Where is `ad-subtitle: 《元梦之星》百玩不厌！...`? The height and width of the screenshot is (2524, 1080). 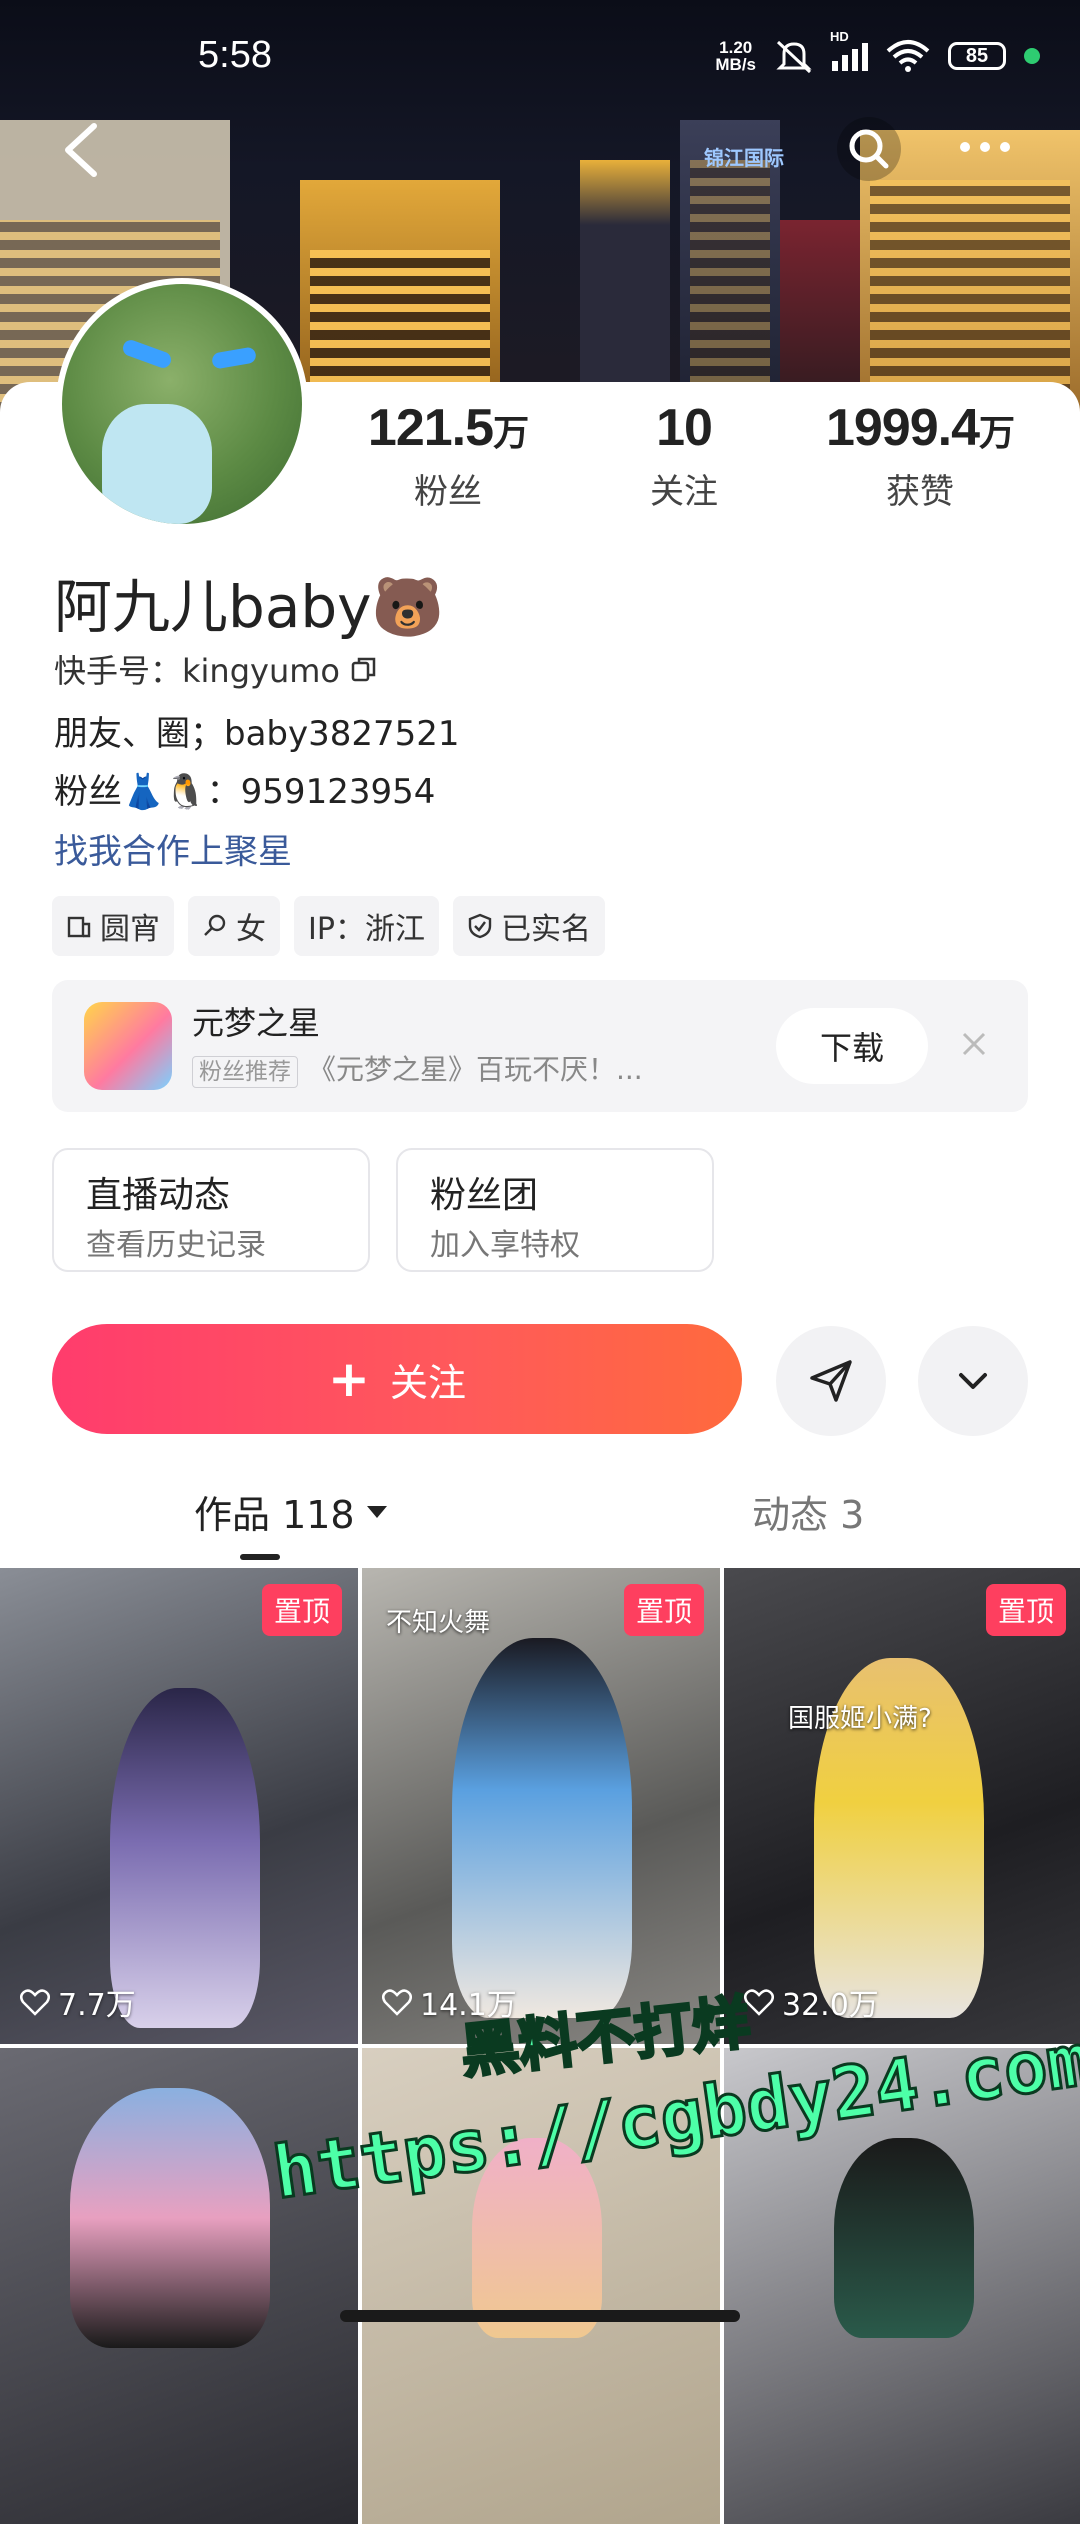
ad-subtitle: 《元梦之星》百玩不厌！... is located at coordinates (475, 1069).